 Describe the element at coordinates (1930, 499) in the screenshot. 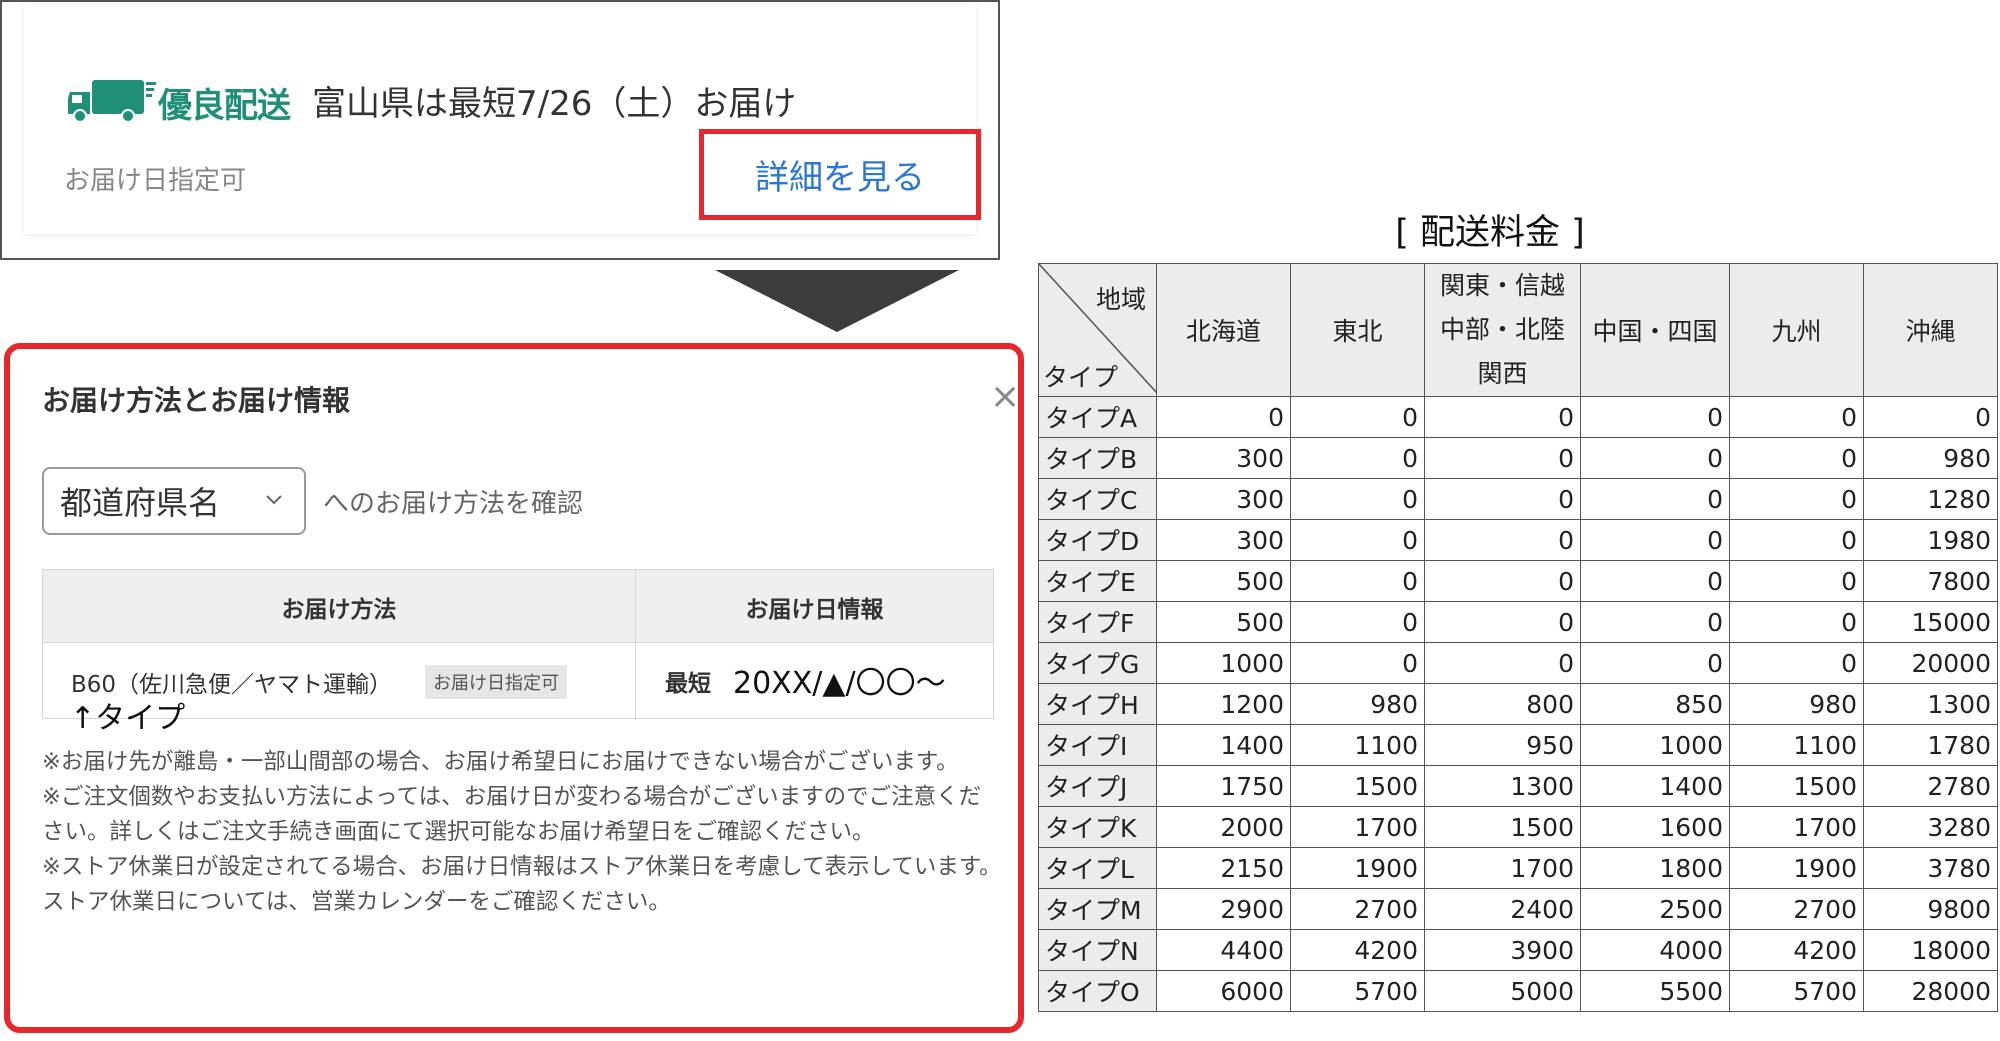

I see `fee-cell: 1280` at that location.